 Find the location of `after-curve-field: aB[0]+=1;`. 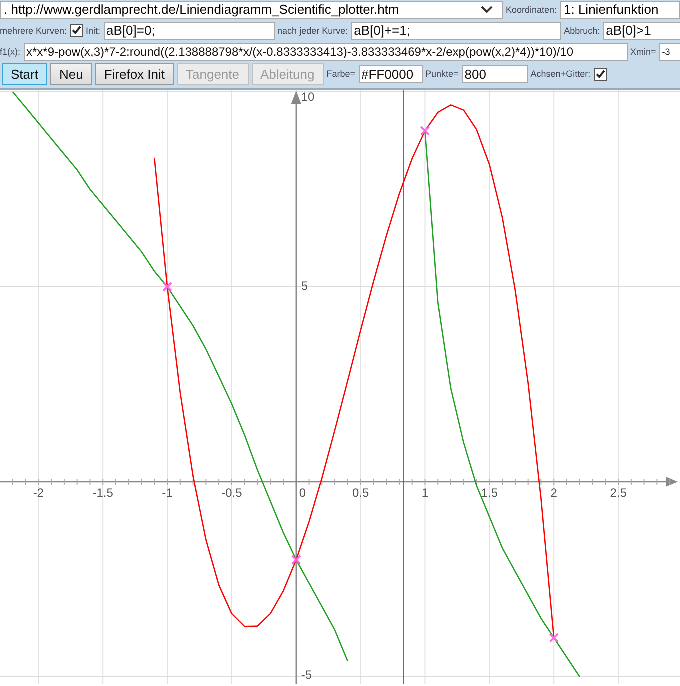

after-curve-field: aB[0]+=1; is located at coordinates (456, 31).